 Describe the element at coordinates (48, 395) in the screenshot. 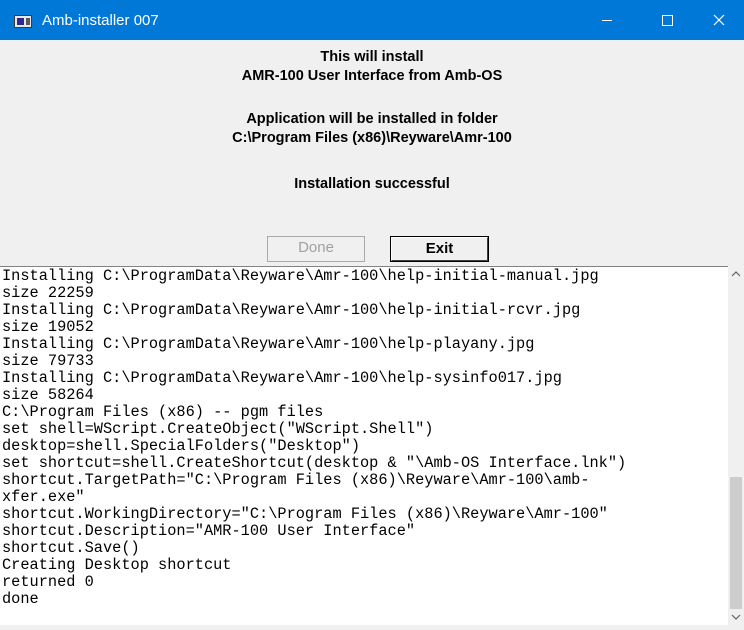

I see `log-line: size 58264` at that location.